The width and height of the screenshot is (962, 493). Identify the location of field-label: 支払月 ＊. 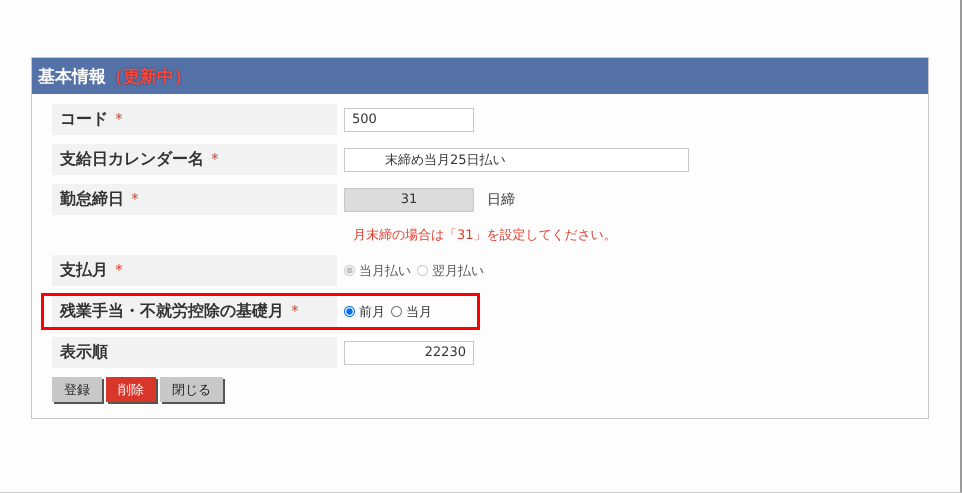
(194, 270).